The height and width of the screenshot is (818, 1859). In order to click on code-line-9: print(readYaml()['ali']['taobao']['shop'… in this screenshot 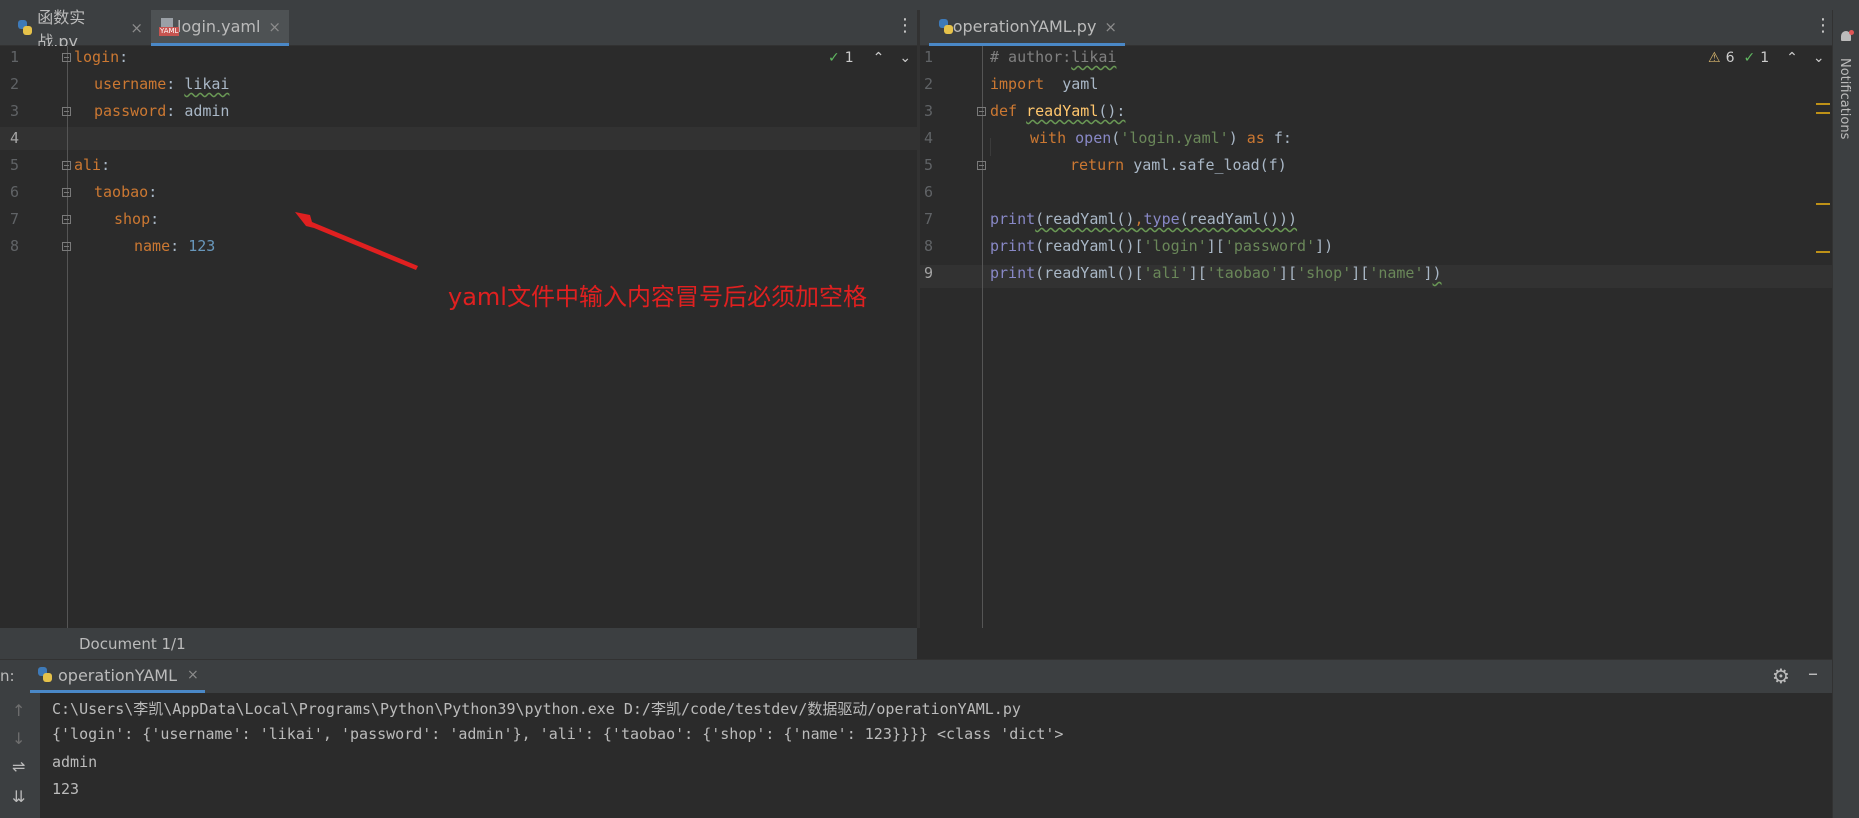, I will do `click(1216, 273)`.